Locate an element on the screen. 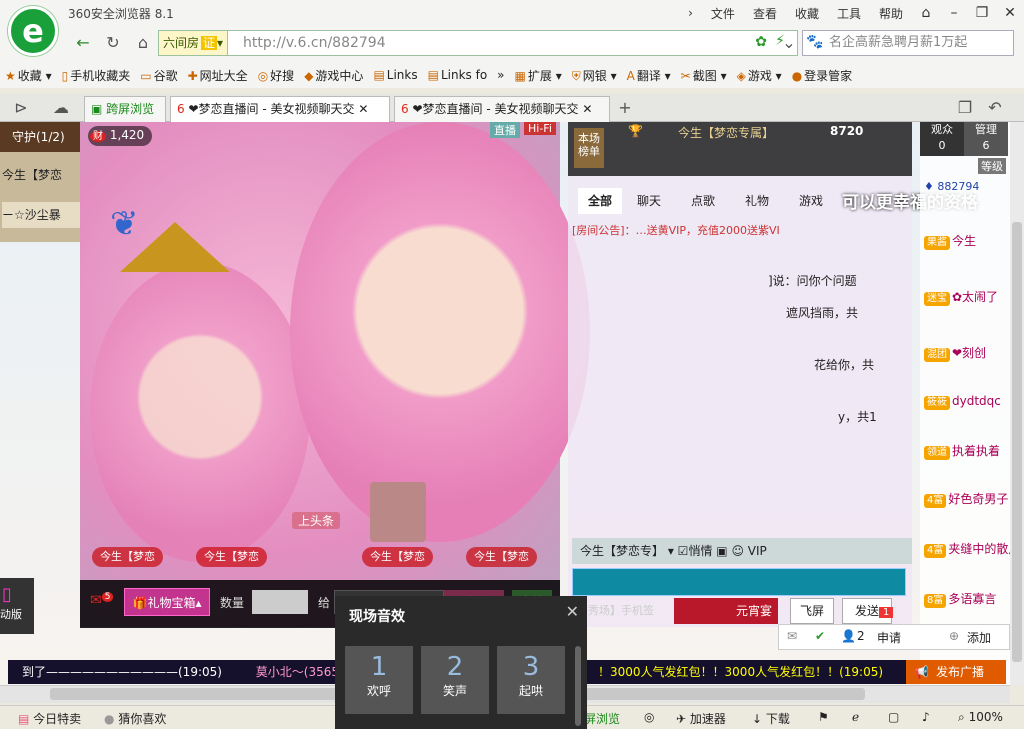  bookmark-item: ◆ 游戏中心 is located at coordinates (333, 75).